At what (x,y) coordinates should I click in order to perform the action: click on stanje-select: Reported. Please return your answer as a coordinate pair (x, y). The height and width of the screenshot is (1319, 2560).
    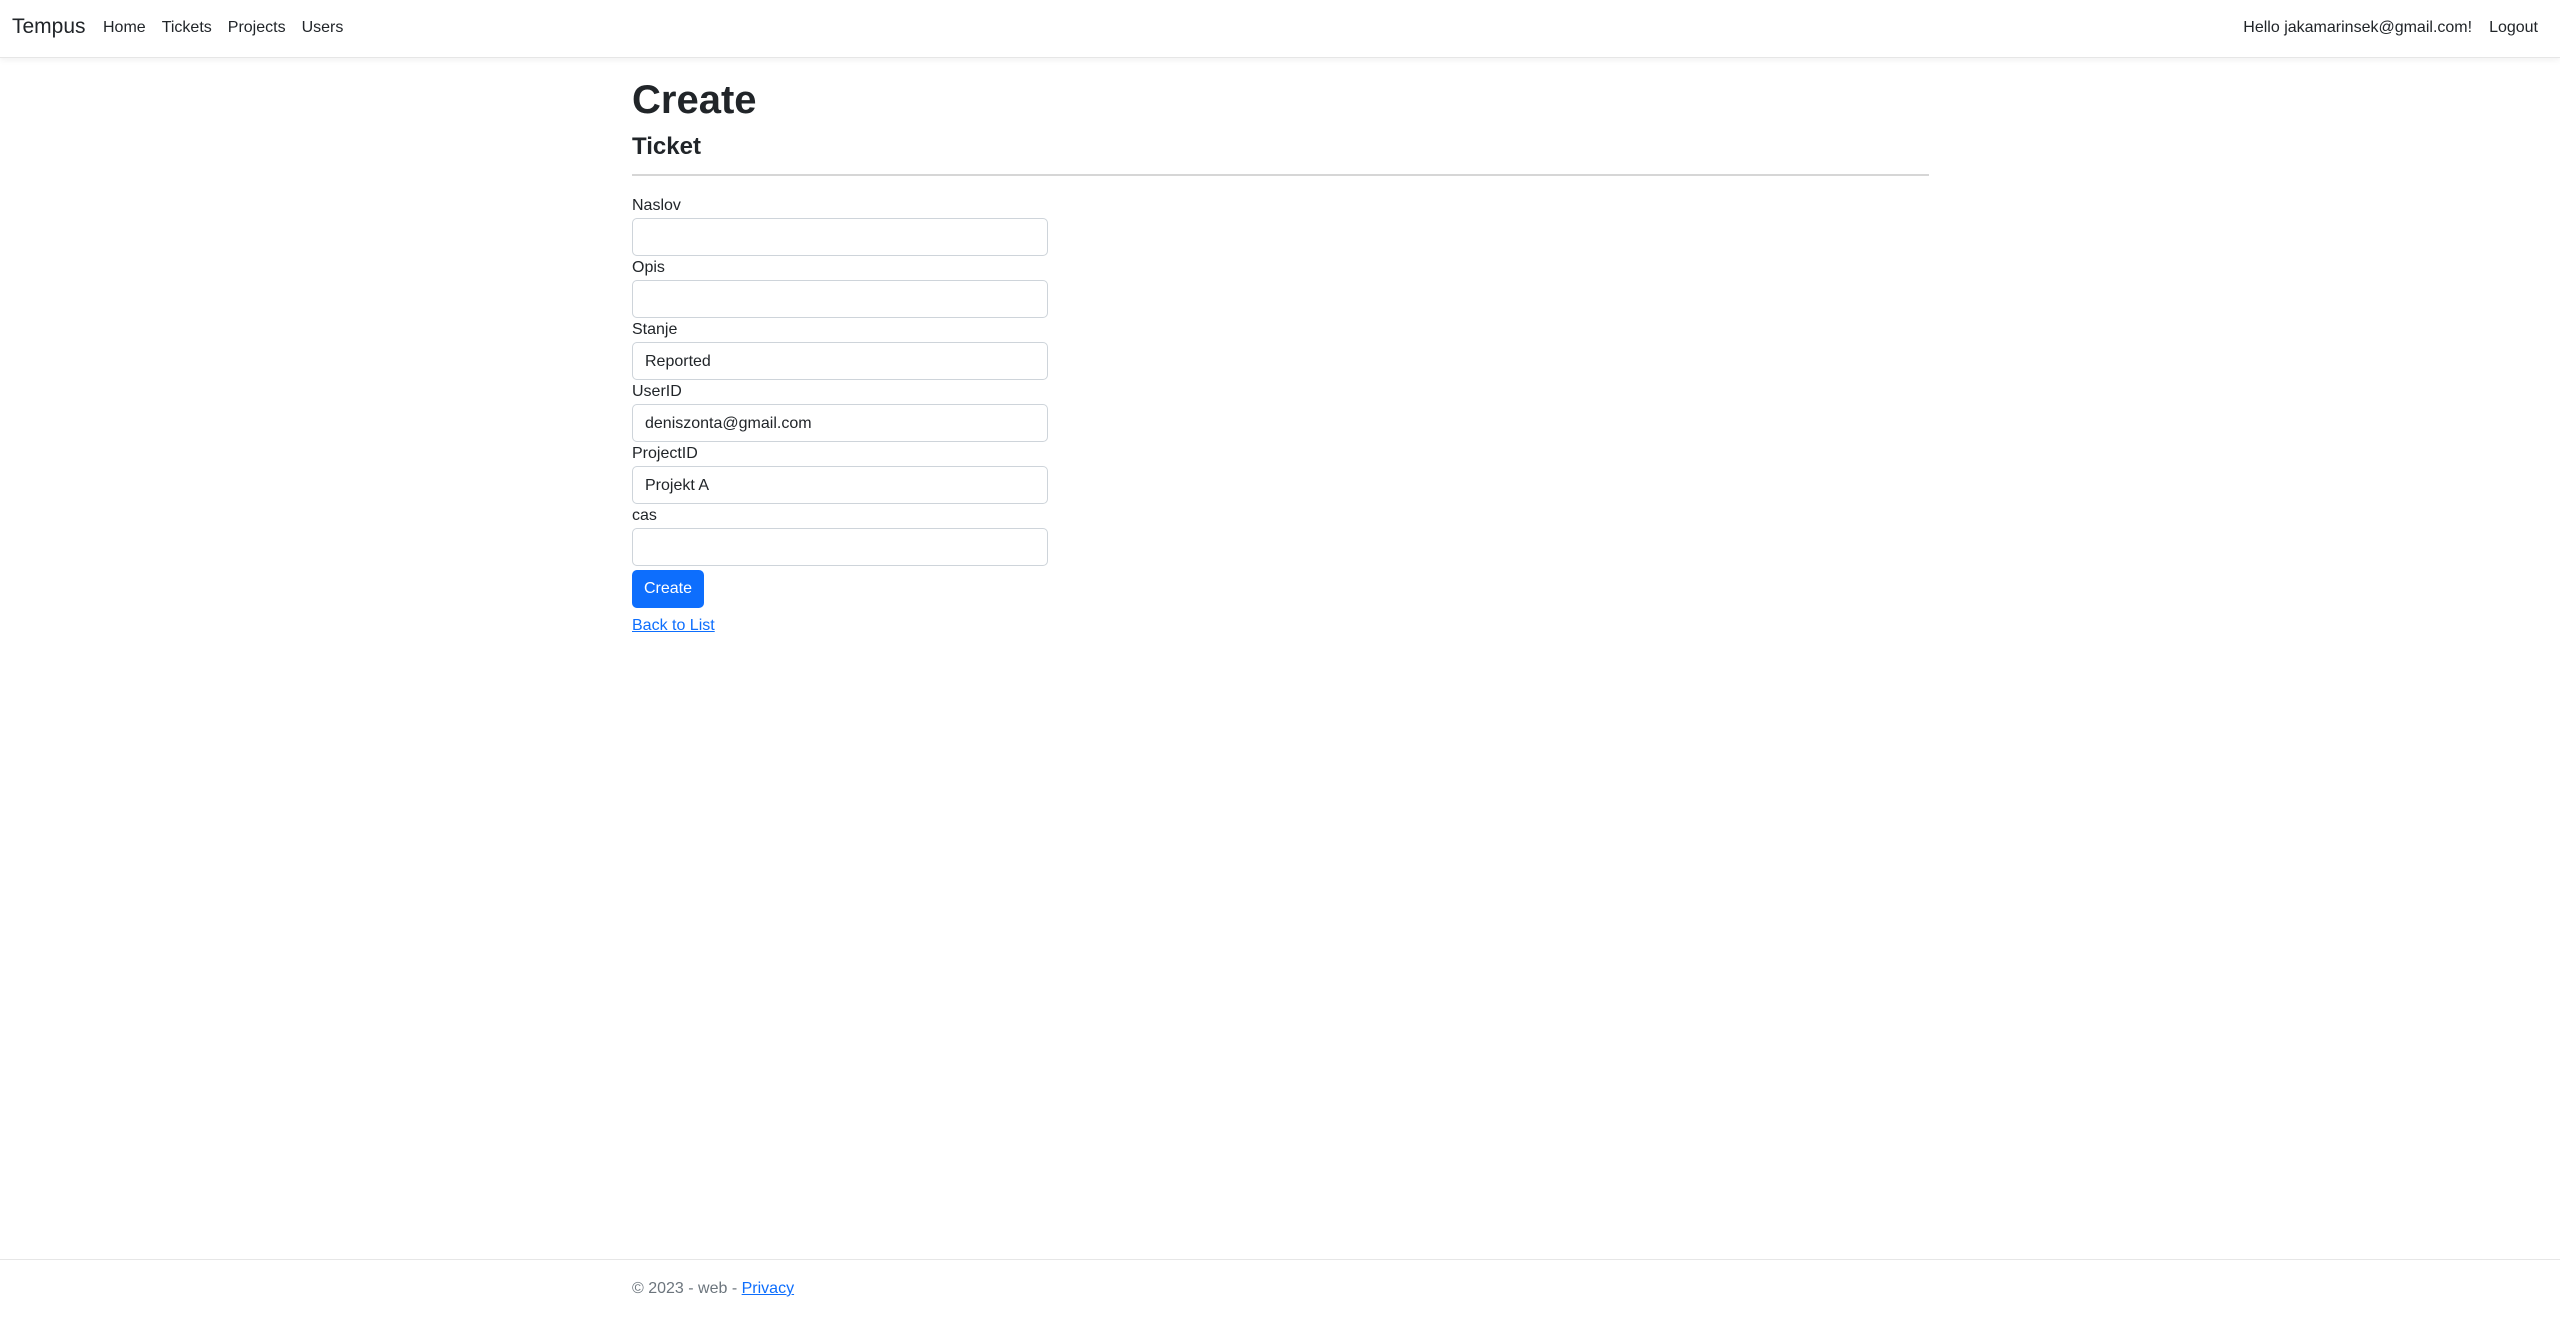
    Looking at the image, I should click on (840, 361).